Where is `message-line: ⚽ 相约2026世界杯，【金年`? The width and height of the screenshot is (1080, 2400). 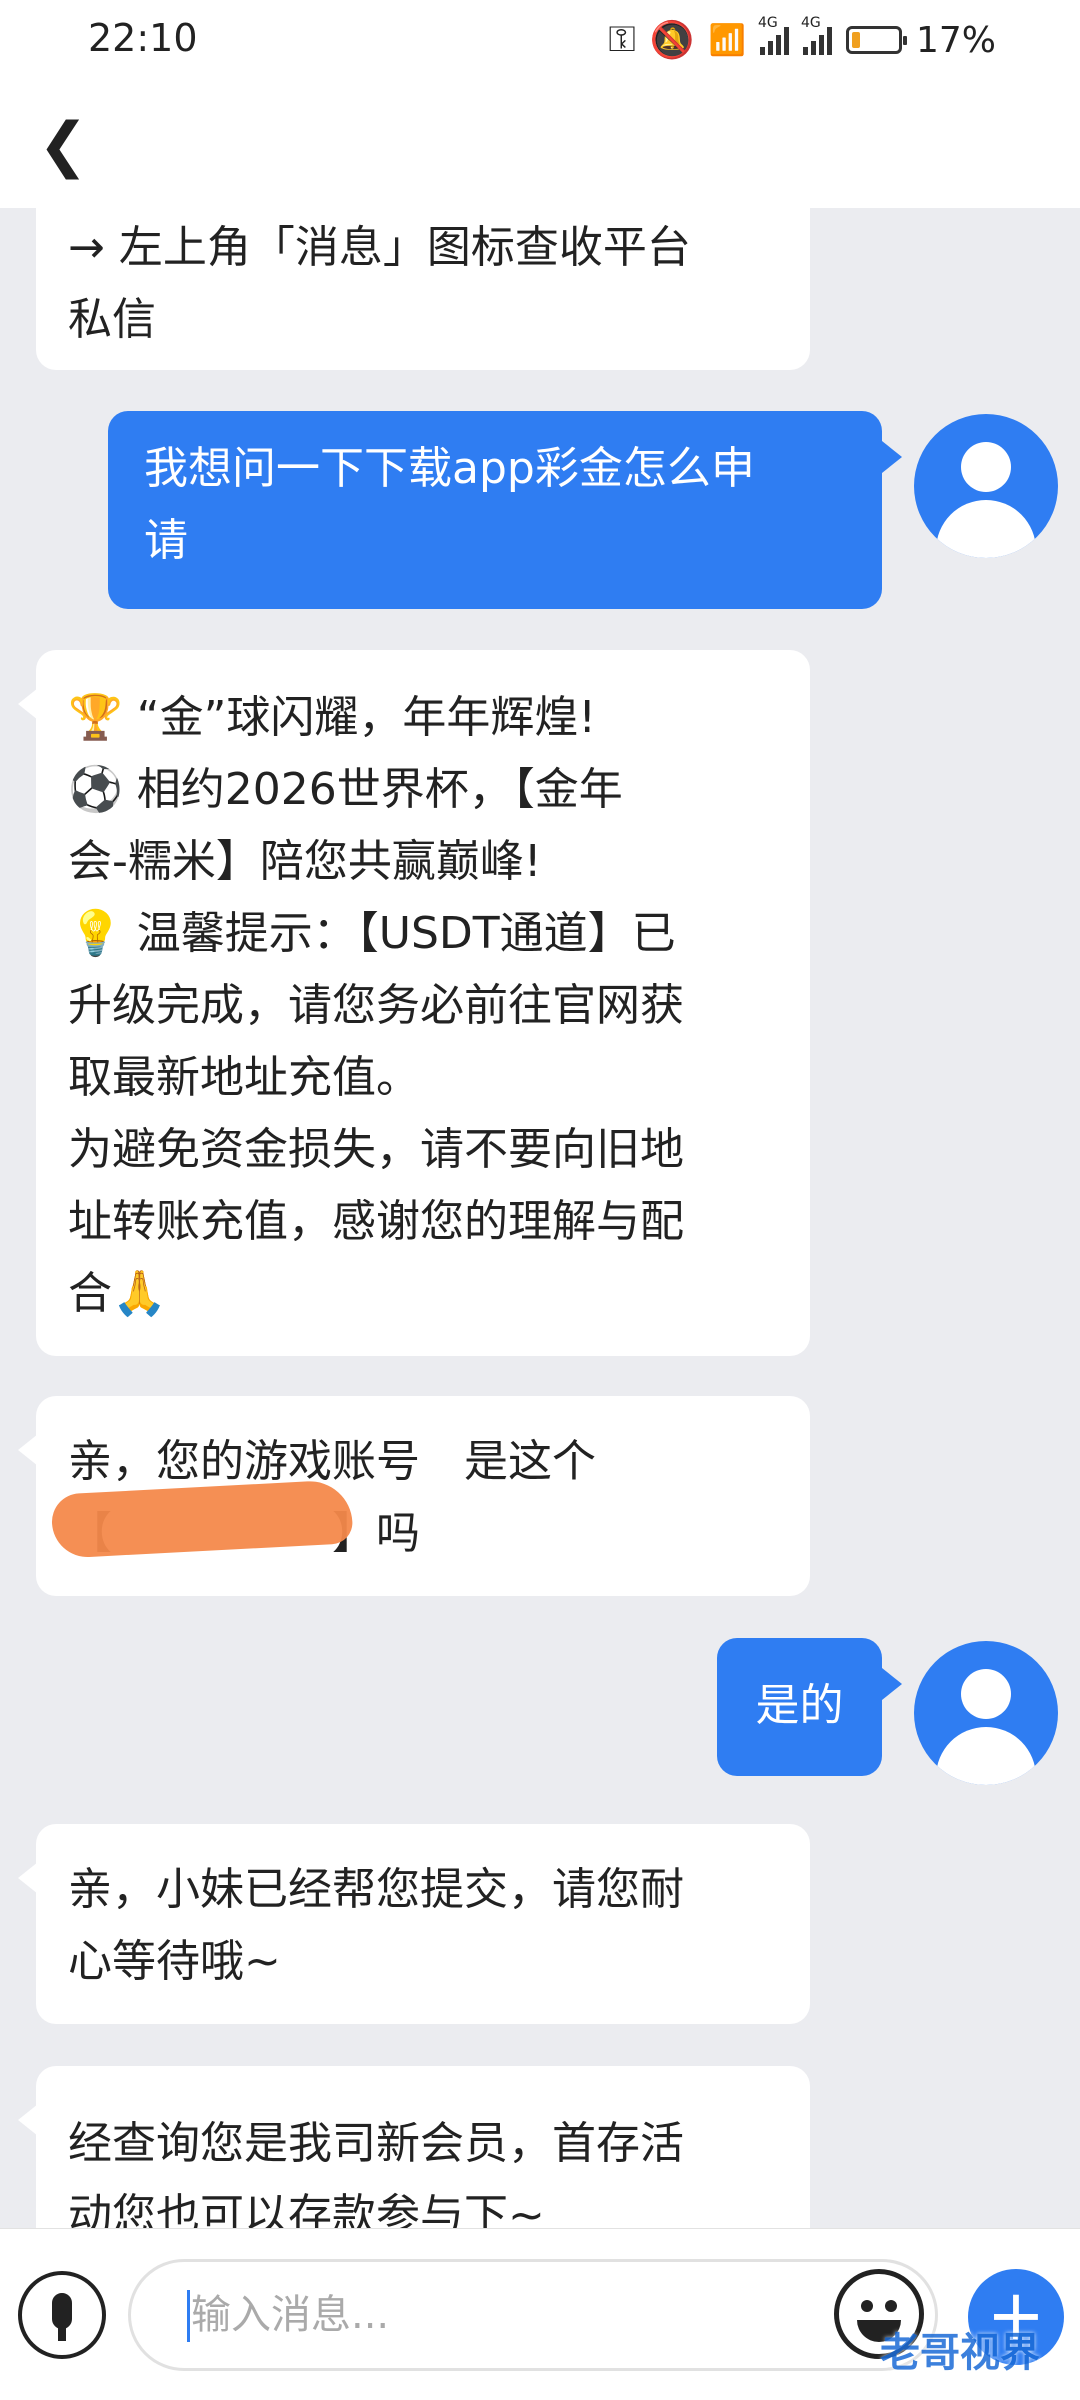 message-line: ⚽ 相约2026世界杯，【金年 is located at coordinates (345, 789).